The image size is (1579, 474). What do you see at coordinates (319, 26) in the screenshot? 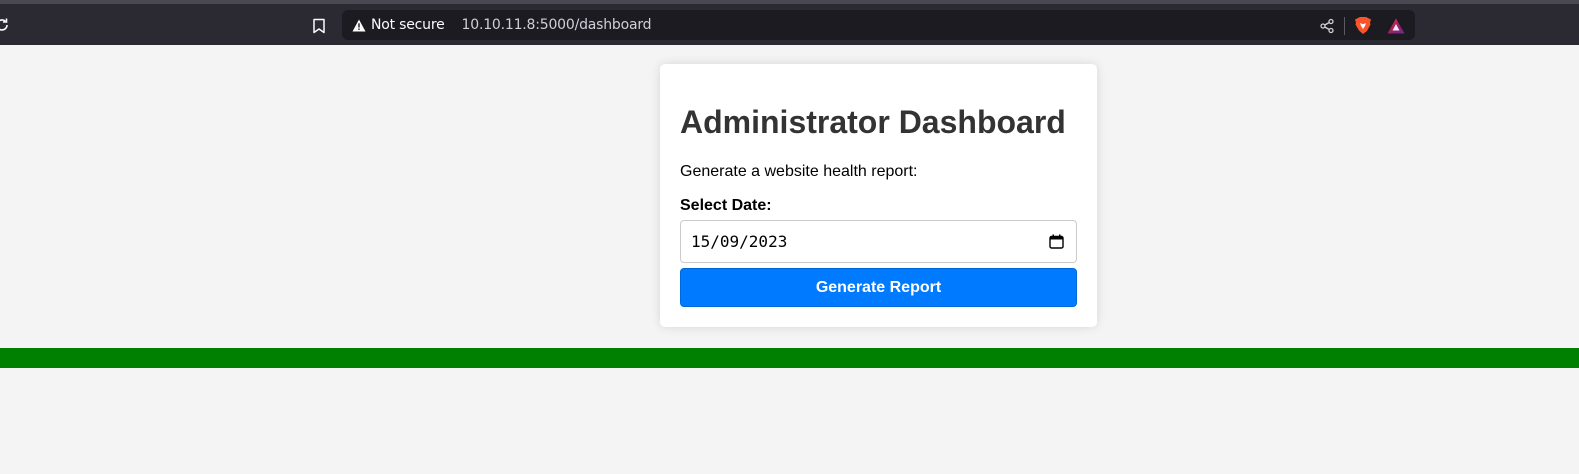
I see `bookmark-icon` at bounding box center [319, 26].